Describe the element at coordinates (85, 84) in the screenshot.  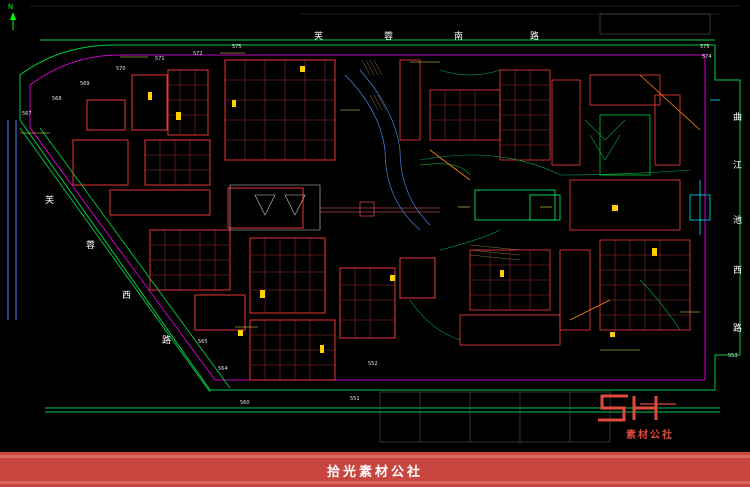
I see `elevation-mark: 569` at that location.